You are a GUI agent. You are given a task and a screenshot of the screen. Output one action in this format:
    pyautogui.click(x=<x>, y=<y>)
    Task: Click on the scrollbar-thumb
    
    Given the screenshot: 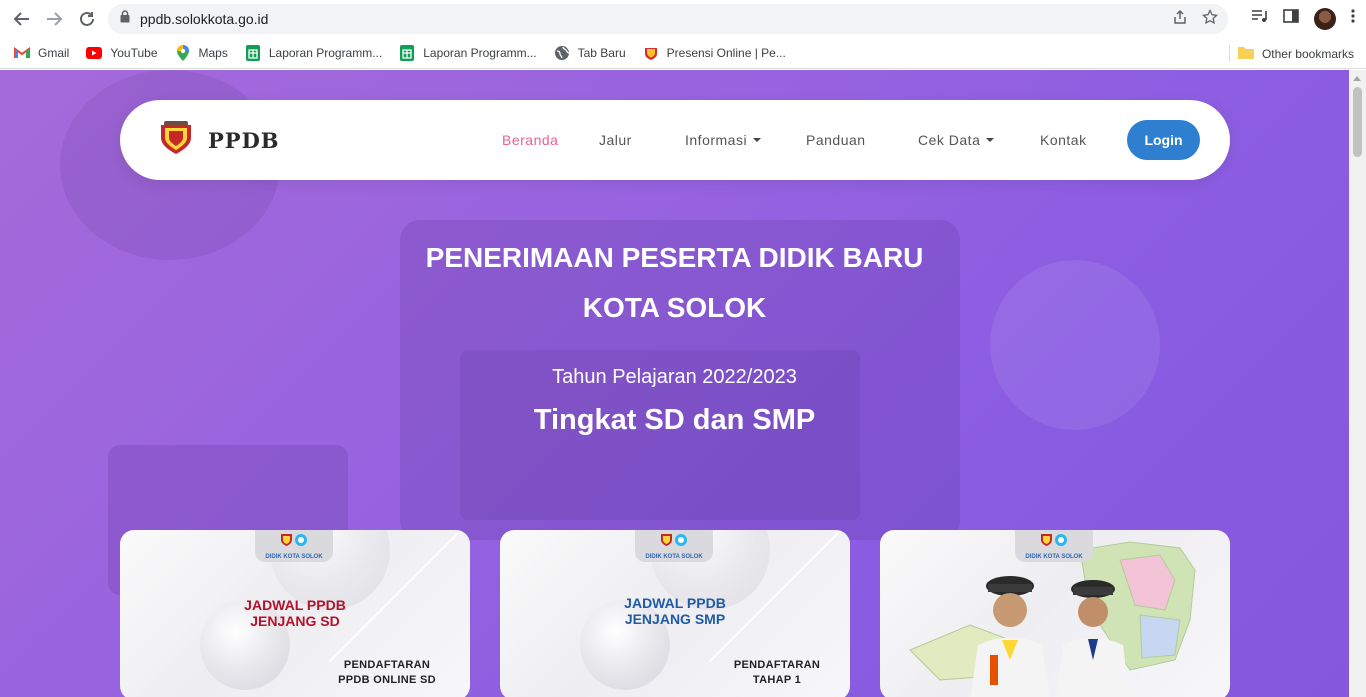 What is the action you would take?
    pyautogui.click(x=1357, y=122)
    